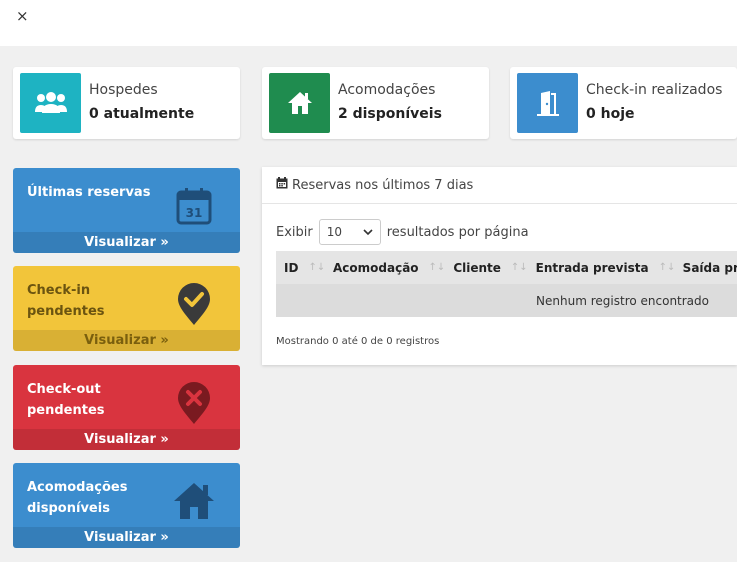 The height and width of the screenshot is (562, 737). Describe the element at coordinates (194, 403) in the screenshot. I see `cross-pin-icon` at that location.